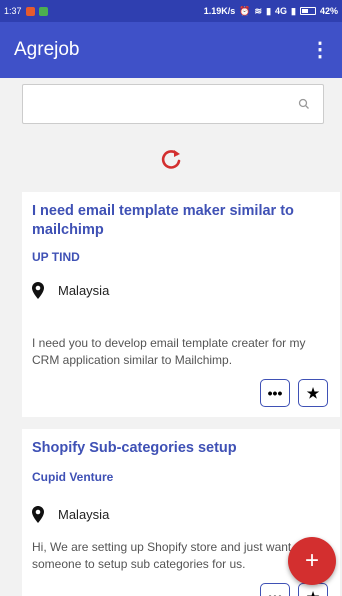  Describe the element at coordinates (281, 11) in the screenshot. I see `network-type: 4G` at that location.